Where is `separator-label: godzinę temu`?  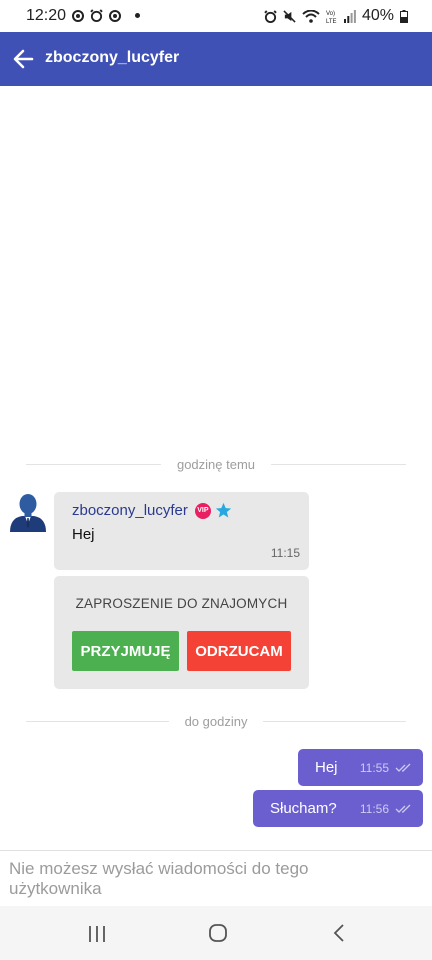 separator-label: godzinę temu is located at coordinates (216, 464).